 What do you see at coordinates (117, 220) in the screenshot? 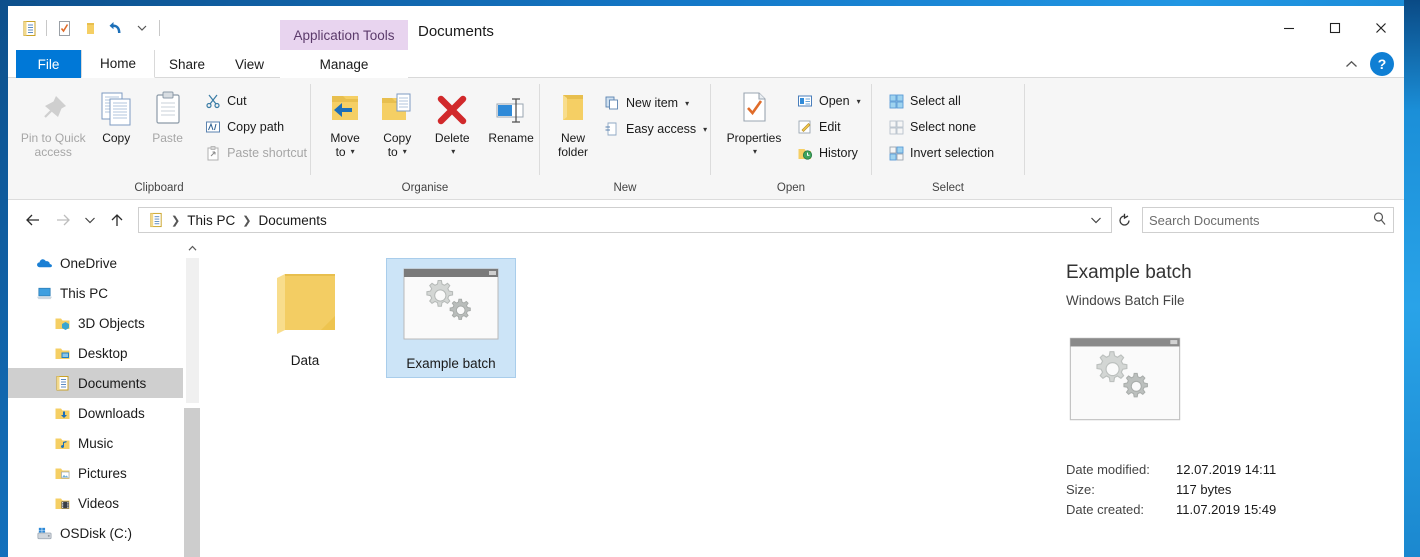
I see `up-button` at bounding box center [117, 220].